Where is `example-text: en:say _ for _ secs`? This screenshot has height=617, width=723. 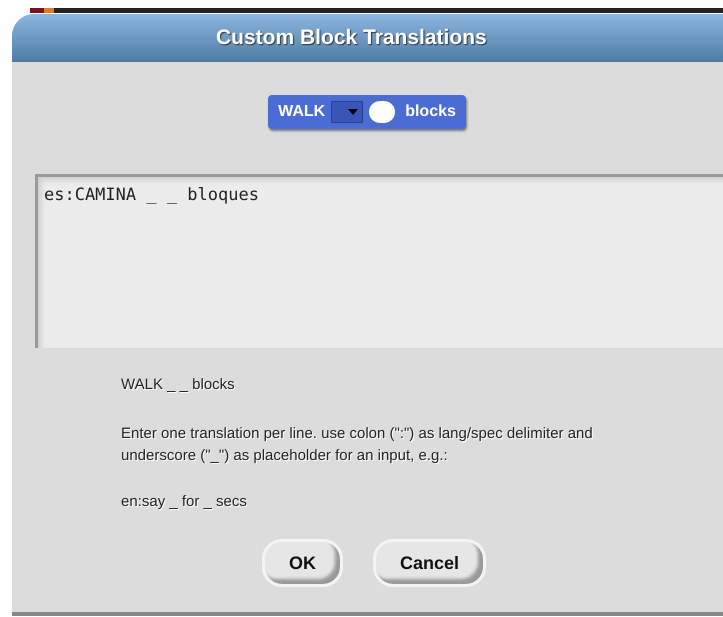 example-text: en:say _ for _ secs is located at coordinates (184, 502).